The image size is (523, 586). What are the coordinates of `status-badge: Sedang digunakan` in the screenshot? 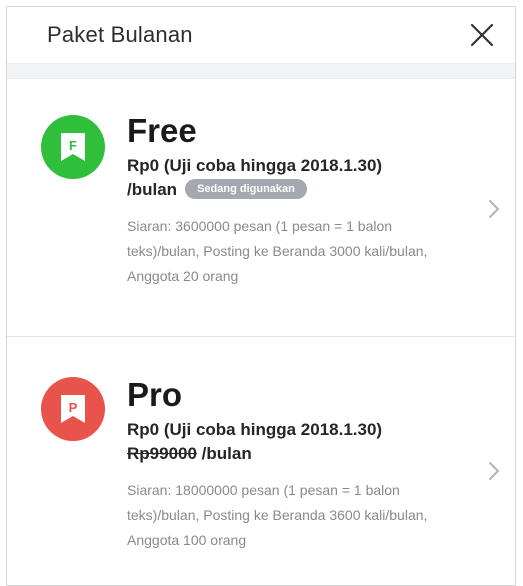 It's located at (246, 189).